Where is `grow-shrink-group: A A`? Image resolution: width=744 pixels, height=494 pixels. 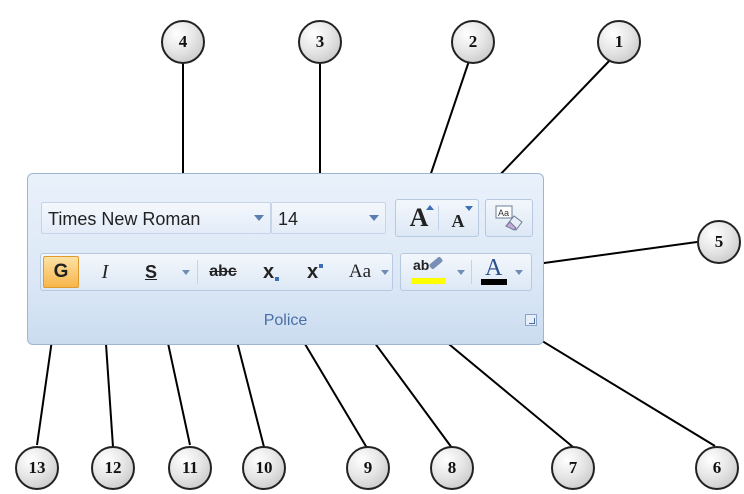 grow-shrink-group: A A is located at coordinates (437, 218).